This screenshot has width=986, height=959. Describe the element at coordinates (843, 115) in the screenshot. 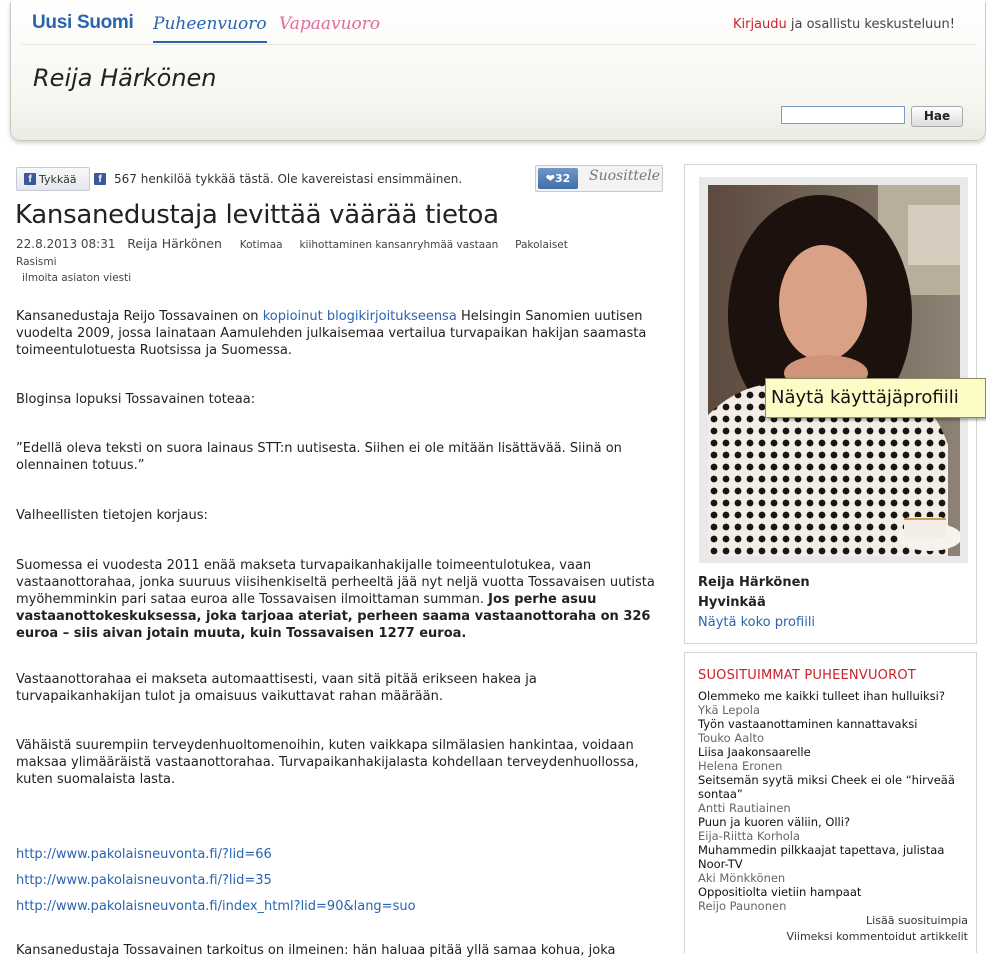

I see `search-input` at that location.